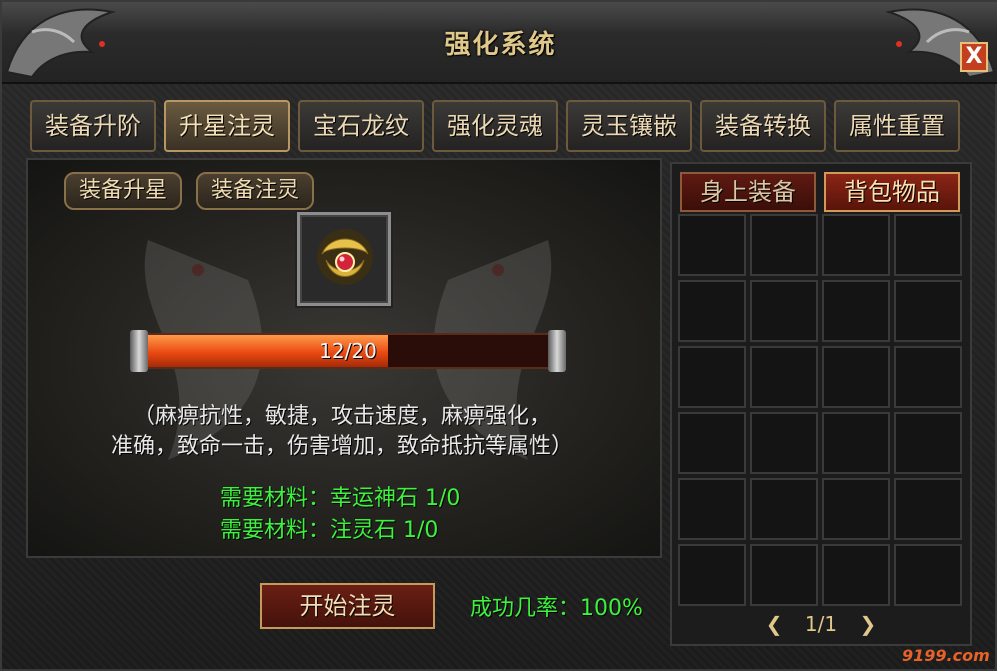  What do you see at coordinates (867, 624) in the screenshot?
I see `chevron-right-icon: ❯` at bounding box center [867, 624].